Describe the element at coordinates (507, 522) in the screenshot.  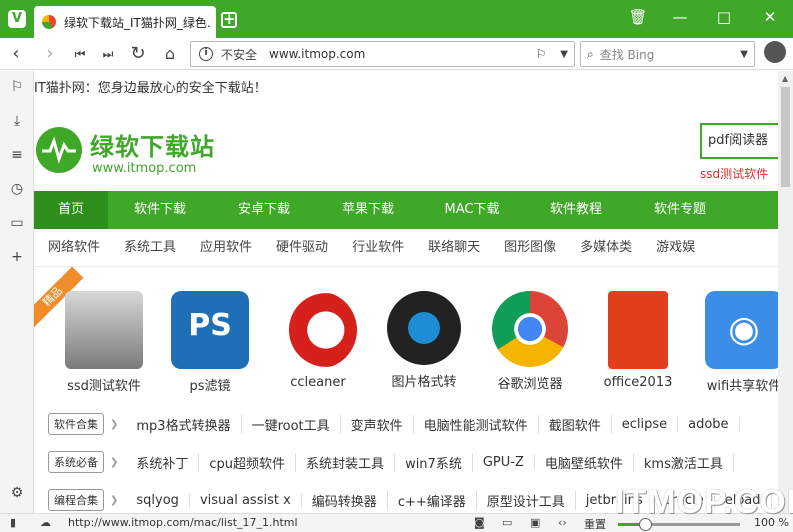
I see `window-icon: ▭` at that location.